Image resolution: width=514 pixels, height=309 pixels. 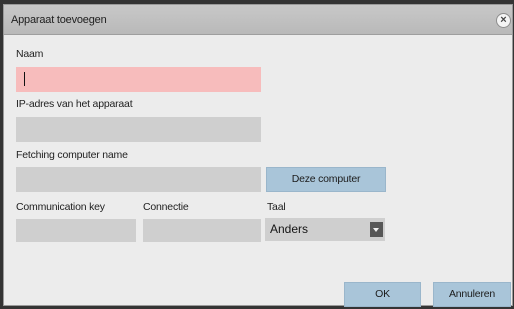 What do you see at coordinates (325, 229) in the screenshot?
I see `language-select: Anders` at bounding box center [325, 229].